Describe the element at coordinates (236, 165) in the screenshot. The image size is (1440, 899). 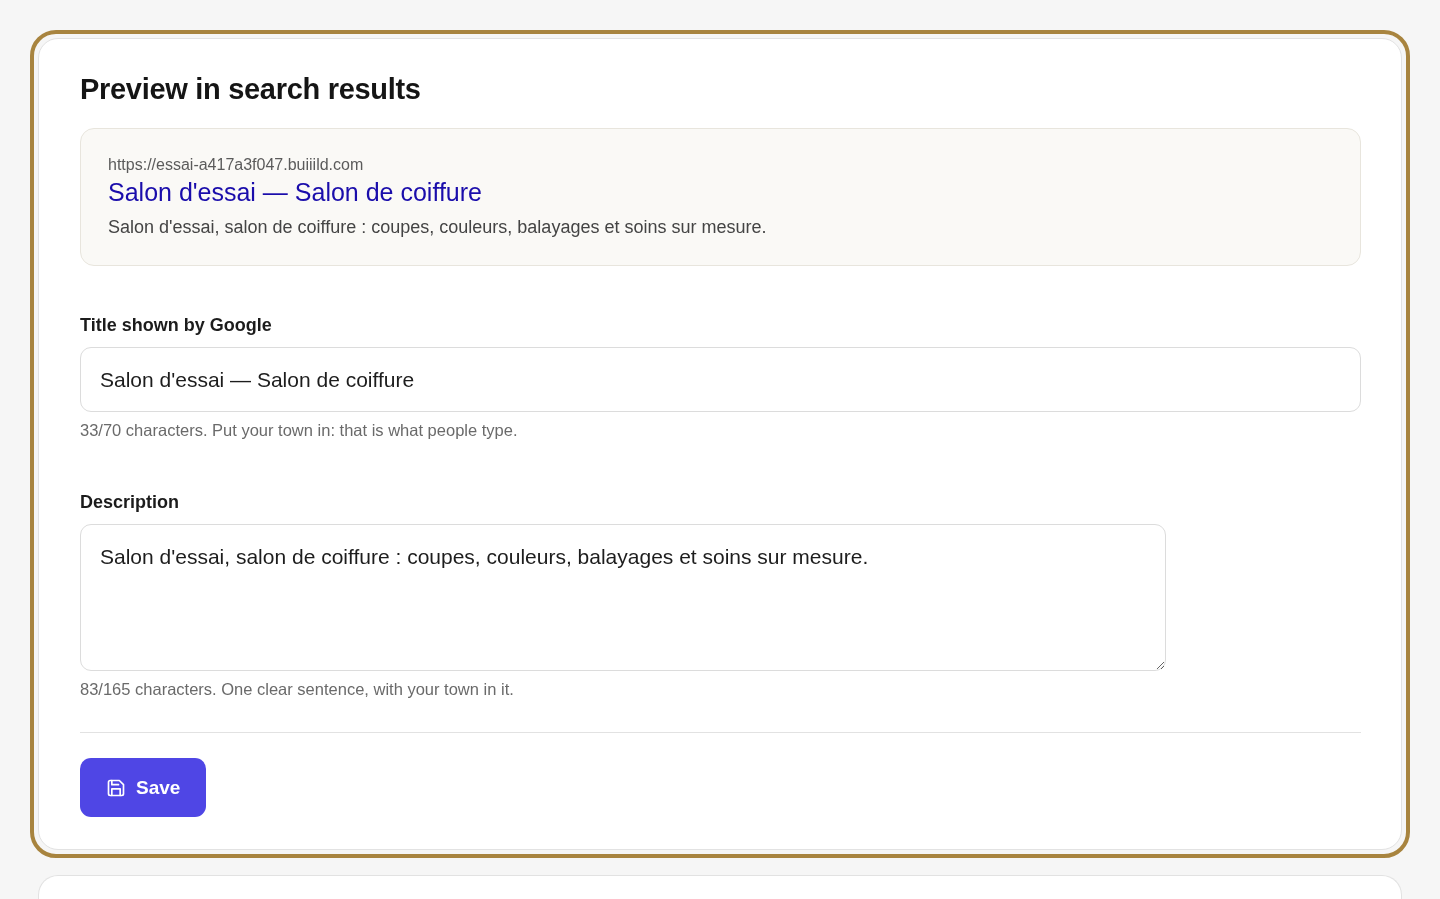
I see `preview-url: https://essai-a417a3f047.buiiild.com` at that location.